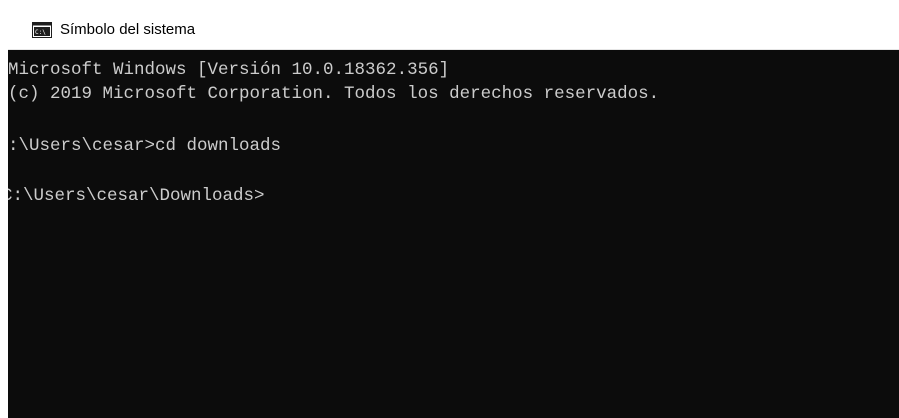  Describe the element at coordinates (145, 146) in the screenshot. I see `console-line-command: :\Users\cesar>cd downloads` at that location.